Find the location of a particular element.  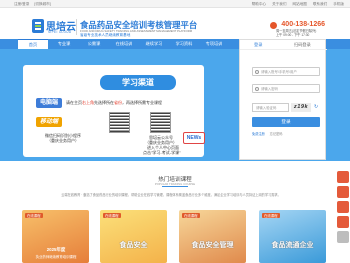

logo-icon is located at coordinates (38, 26).